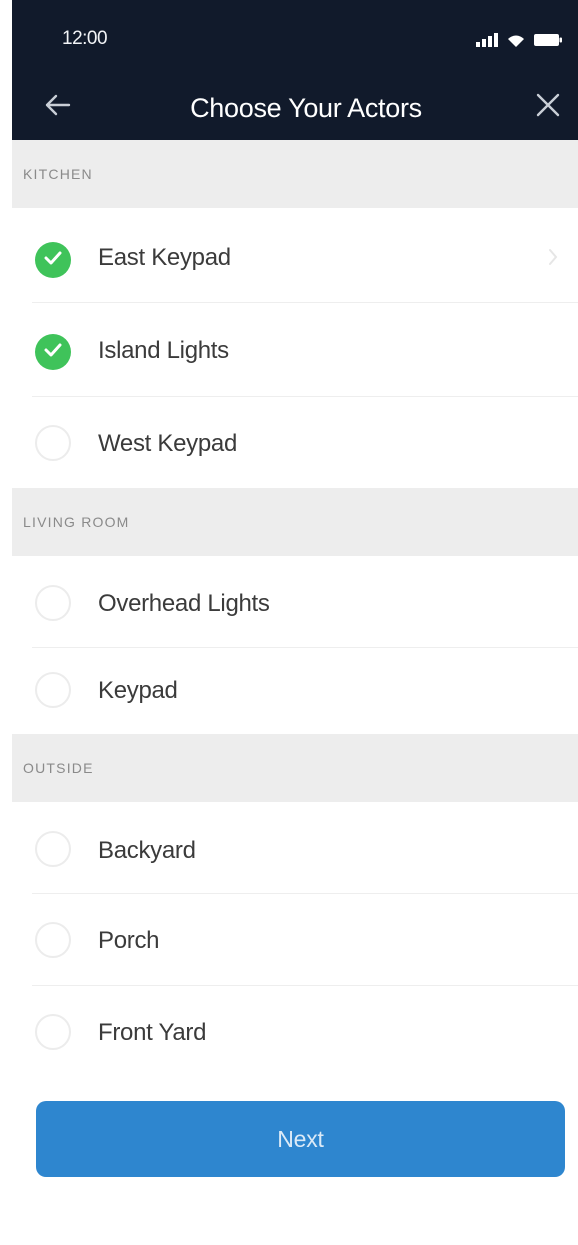 Image resolution: width=578 pixels, height=1245 pixels. I want to click on section-header-outside: OUTSIDE, so click(295, 768).